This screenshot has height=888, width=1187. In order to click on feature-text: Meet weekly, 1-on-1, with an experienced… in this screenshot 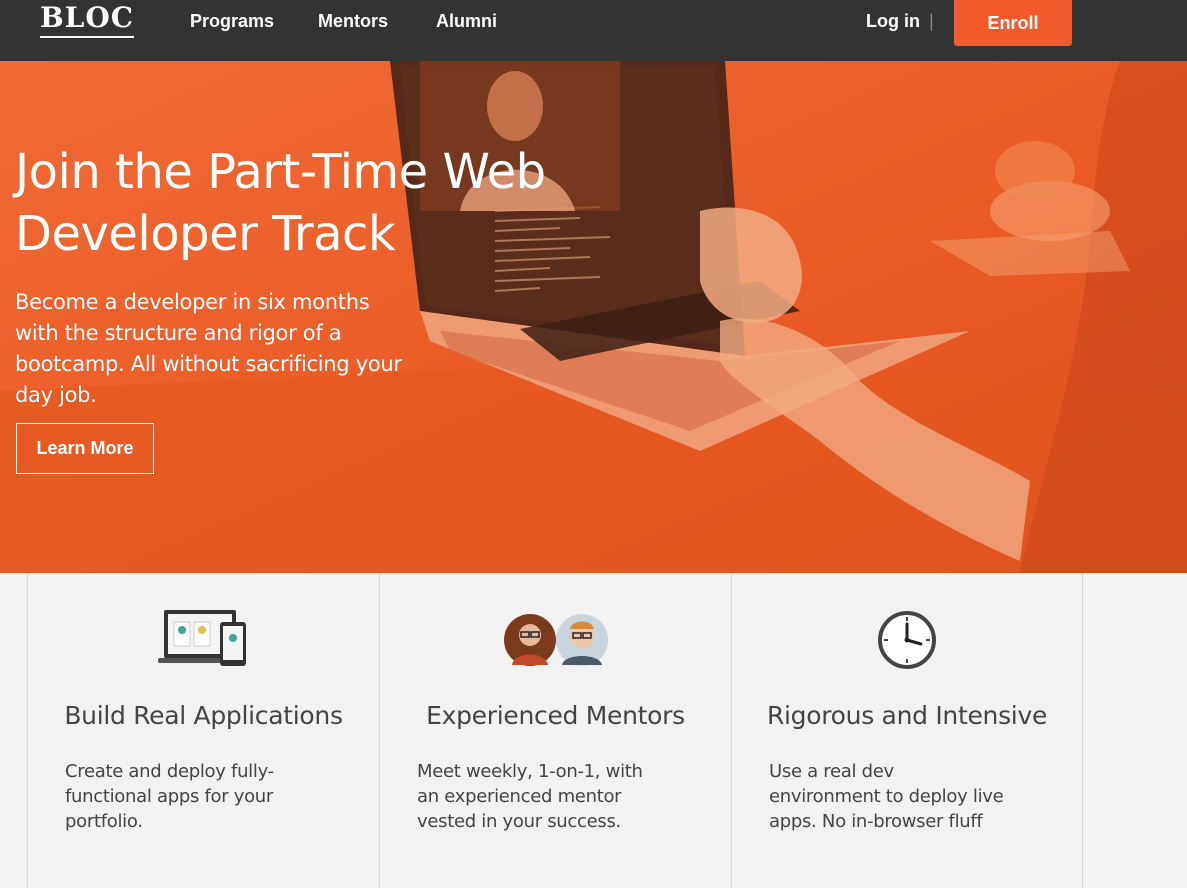, I will do `click(530, 796)`.